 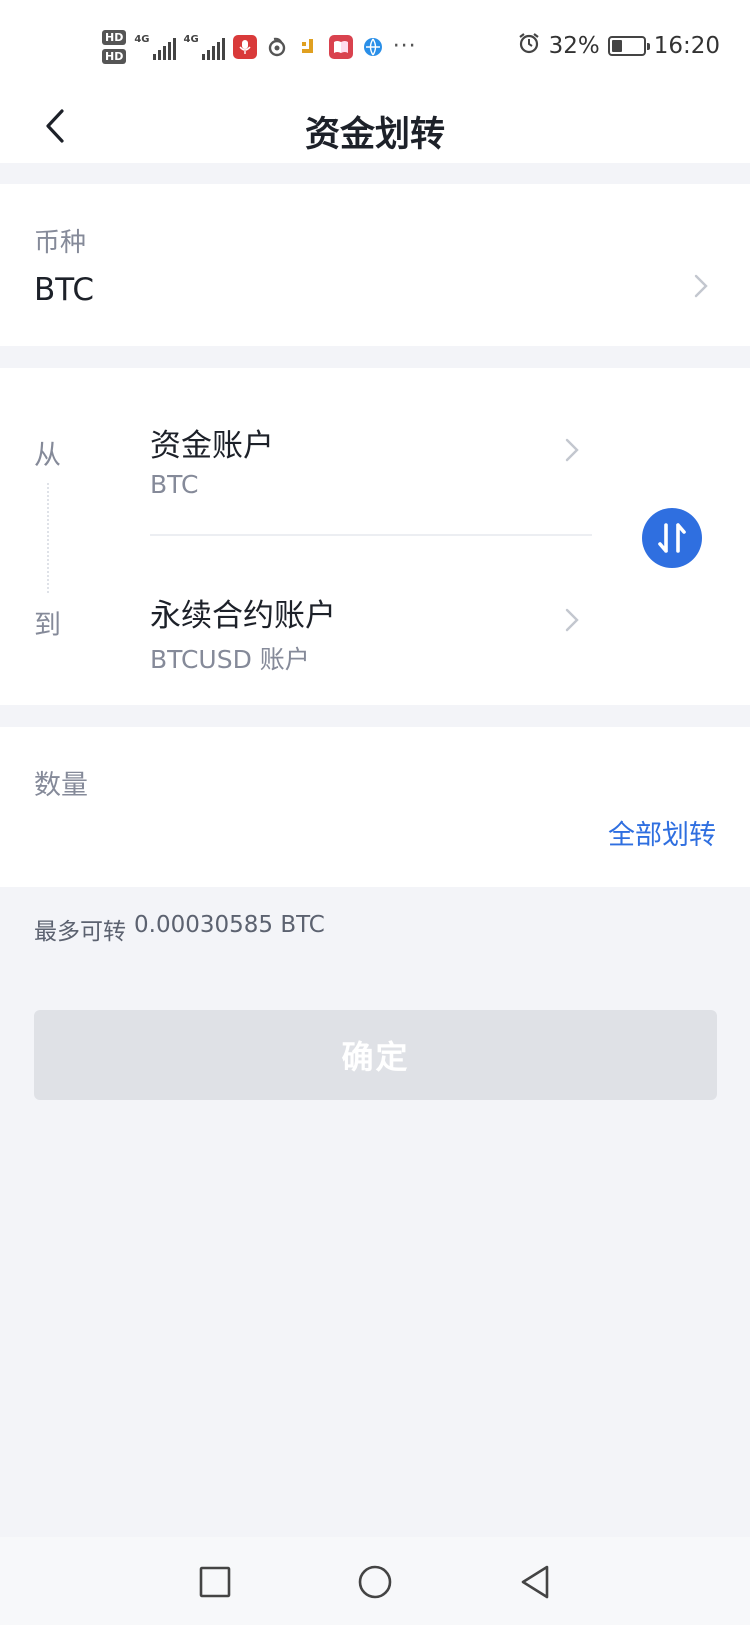 What do you see at coordinates (244, 47) in the screenshot?
I see `microphone-app-icon` at bounding box center [244, 47].